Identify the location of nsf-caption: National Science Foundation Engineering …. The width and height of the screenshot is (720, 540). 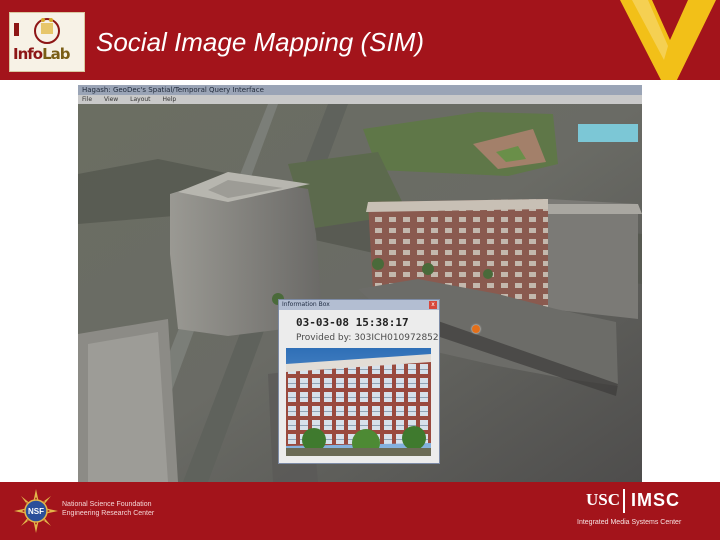
(108, 509).